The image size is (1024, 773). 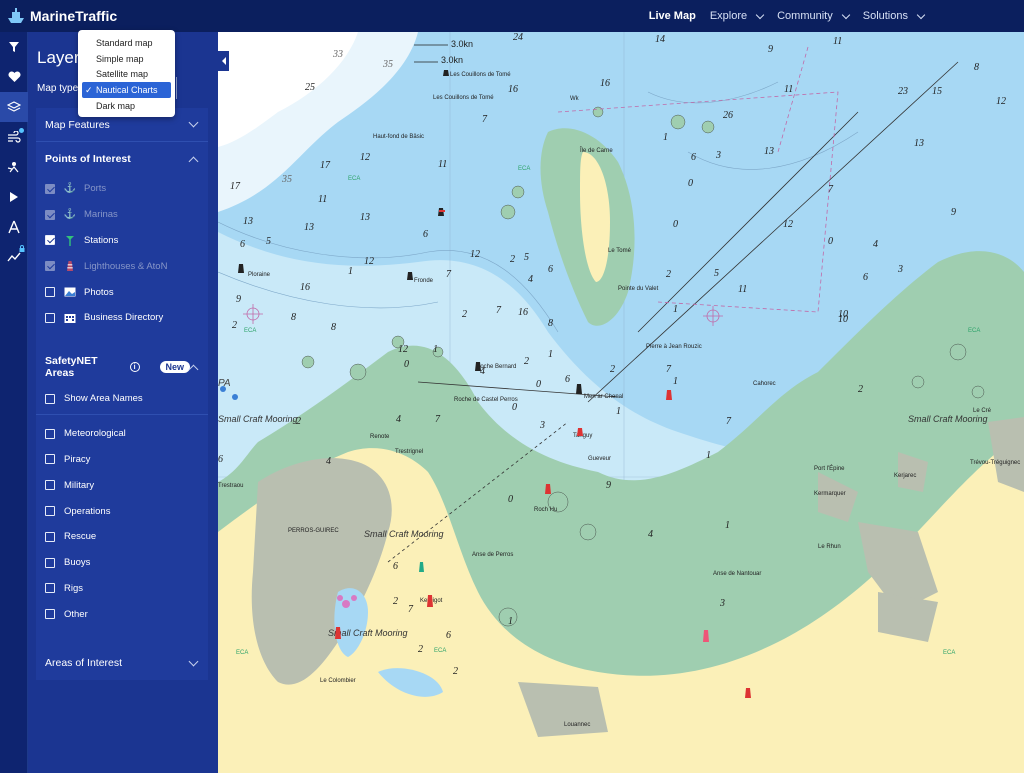 What do you see at coordinates (575, 99) in the screenshot?
I see `map-label-wk: Wk` at bounding box center [575, 99].